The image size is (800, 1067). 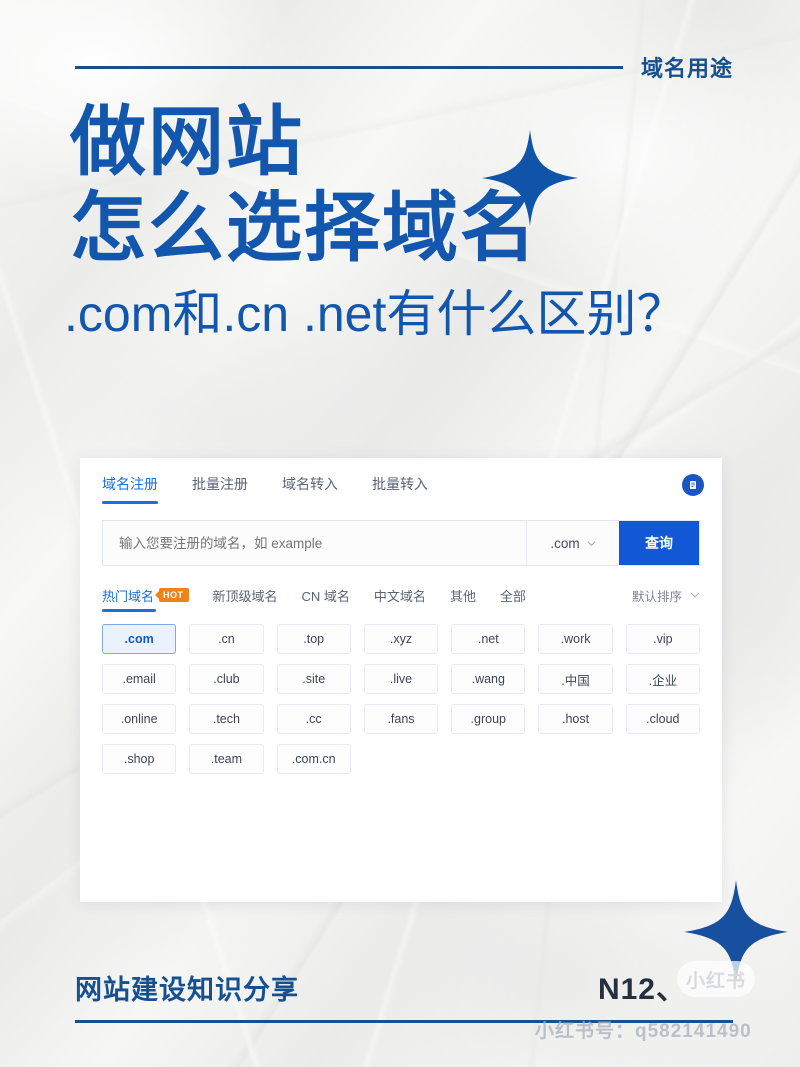 What do you see at coordinates (662, 679) in the screenshot?
I see `tld-chip: .企业` at bounding box center [662, 679].